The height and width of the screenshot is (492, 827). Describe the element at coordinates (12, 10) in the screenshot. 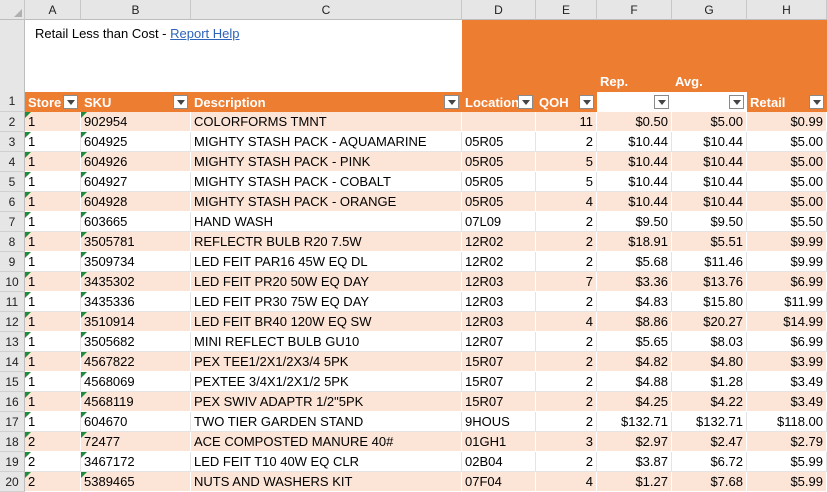

I see `select-all-corner` at that location.